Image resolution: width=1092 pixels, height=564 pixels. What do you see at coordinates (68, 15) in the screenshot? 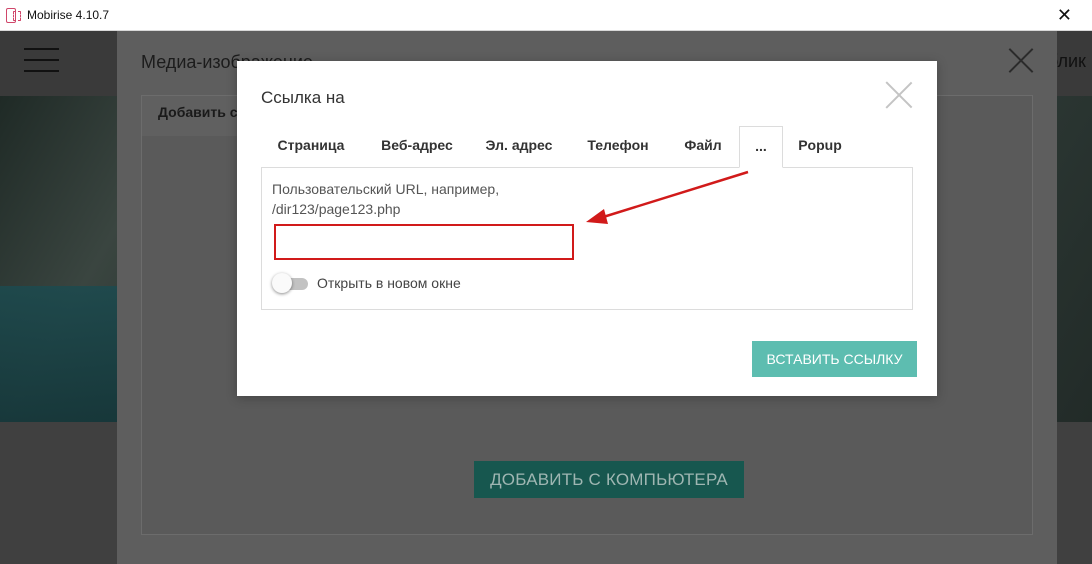
I see `app-title: Mobirise 4.10.7` at bounding box center [68, 15].